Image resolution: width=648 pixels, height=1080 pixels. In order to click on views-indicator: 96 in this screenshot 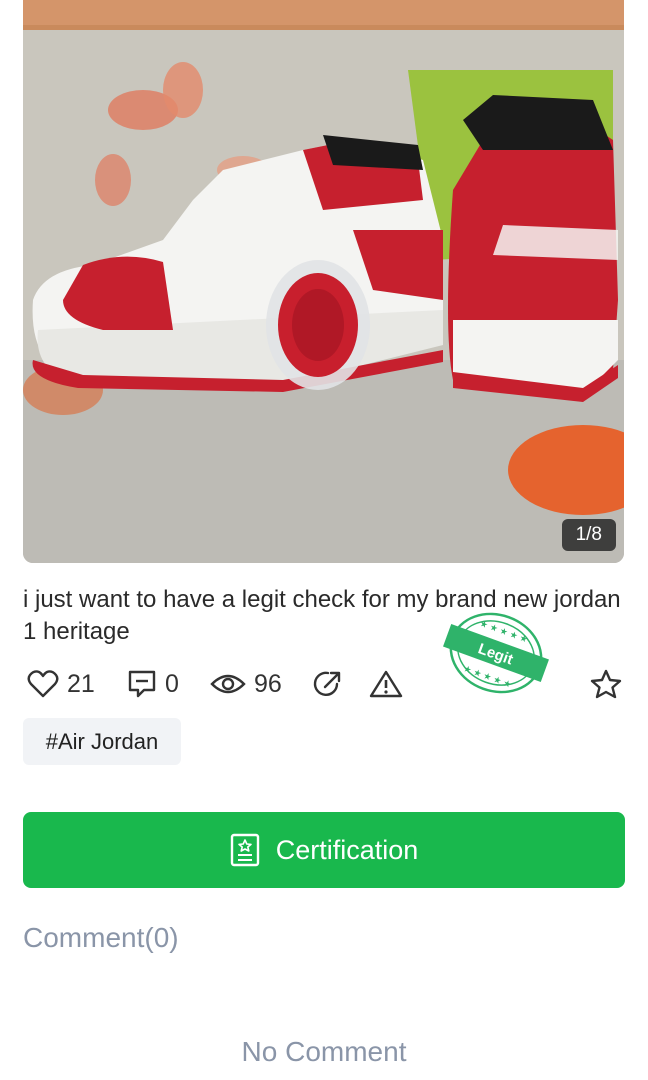, I will do `click(246, 684)`.